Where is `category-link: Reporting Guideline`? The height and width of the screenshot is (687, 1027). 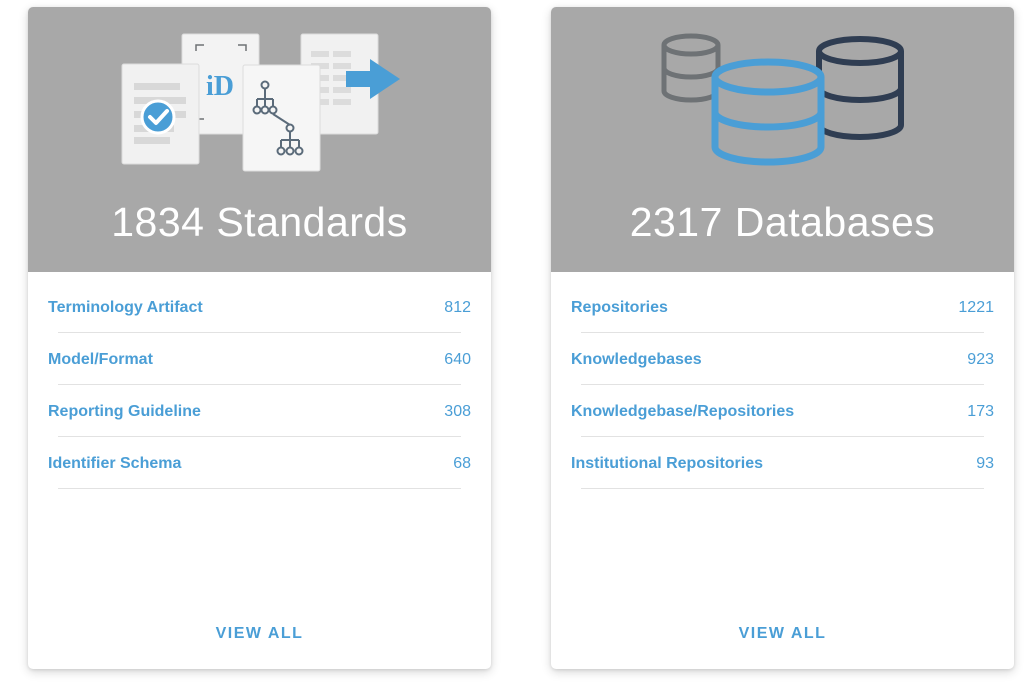
category-link: Reporting Guideline is located at coordinates (124, 412).